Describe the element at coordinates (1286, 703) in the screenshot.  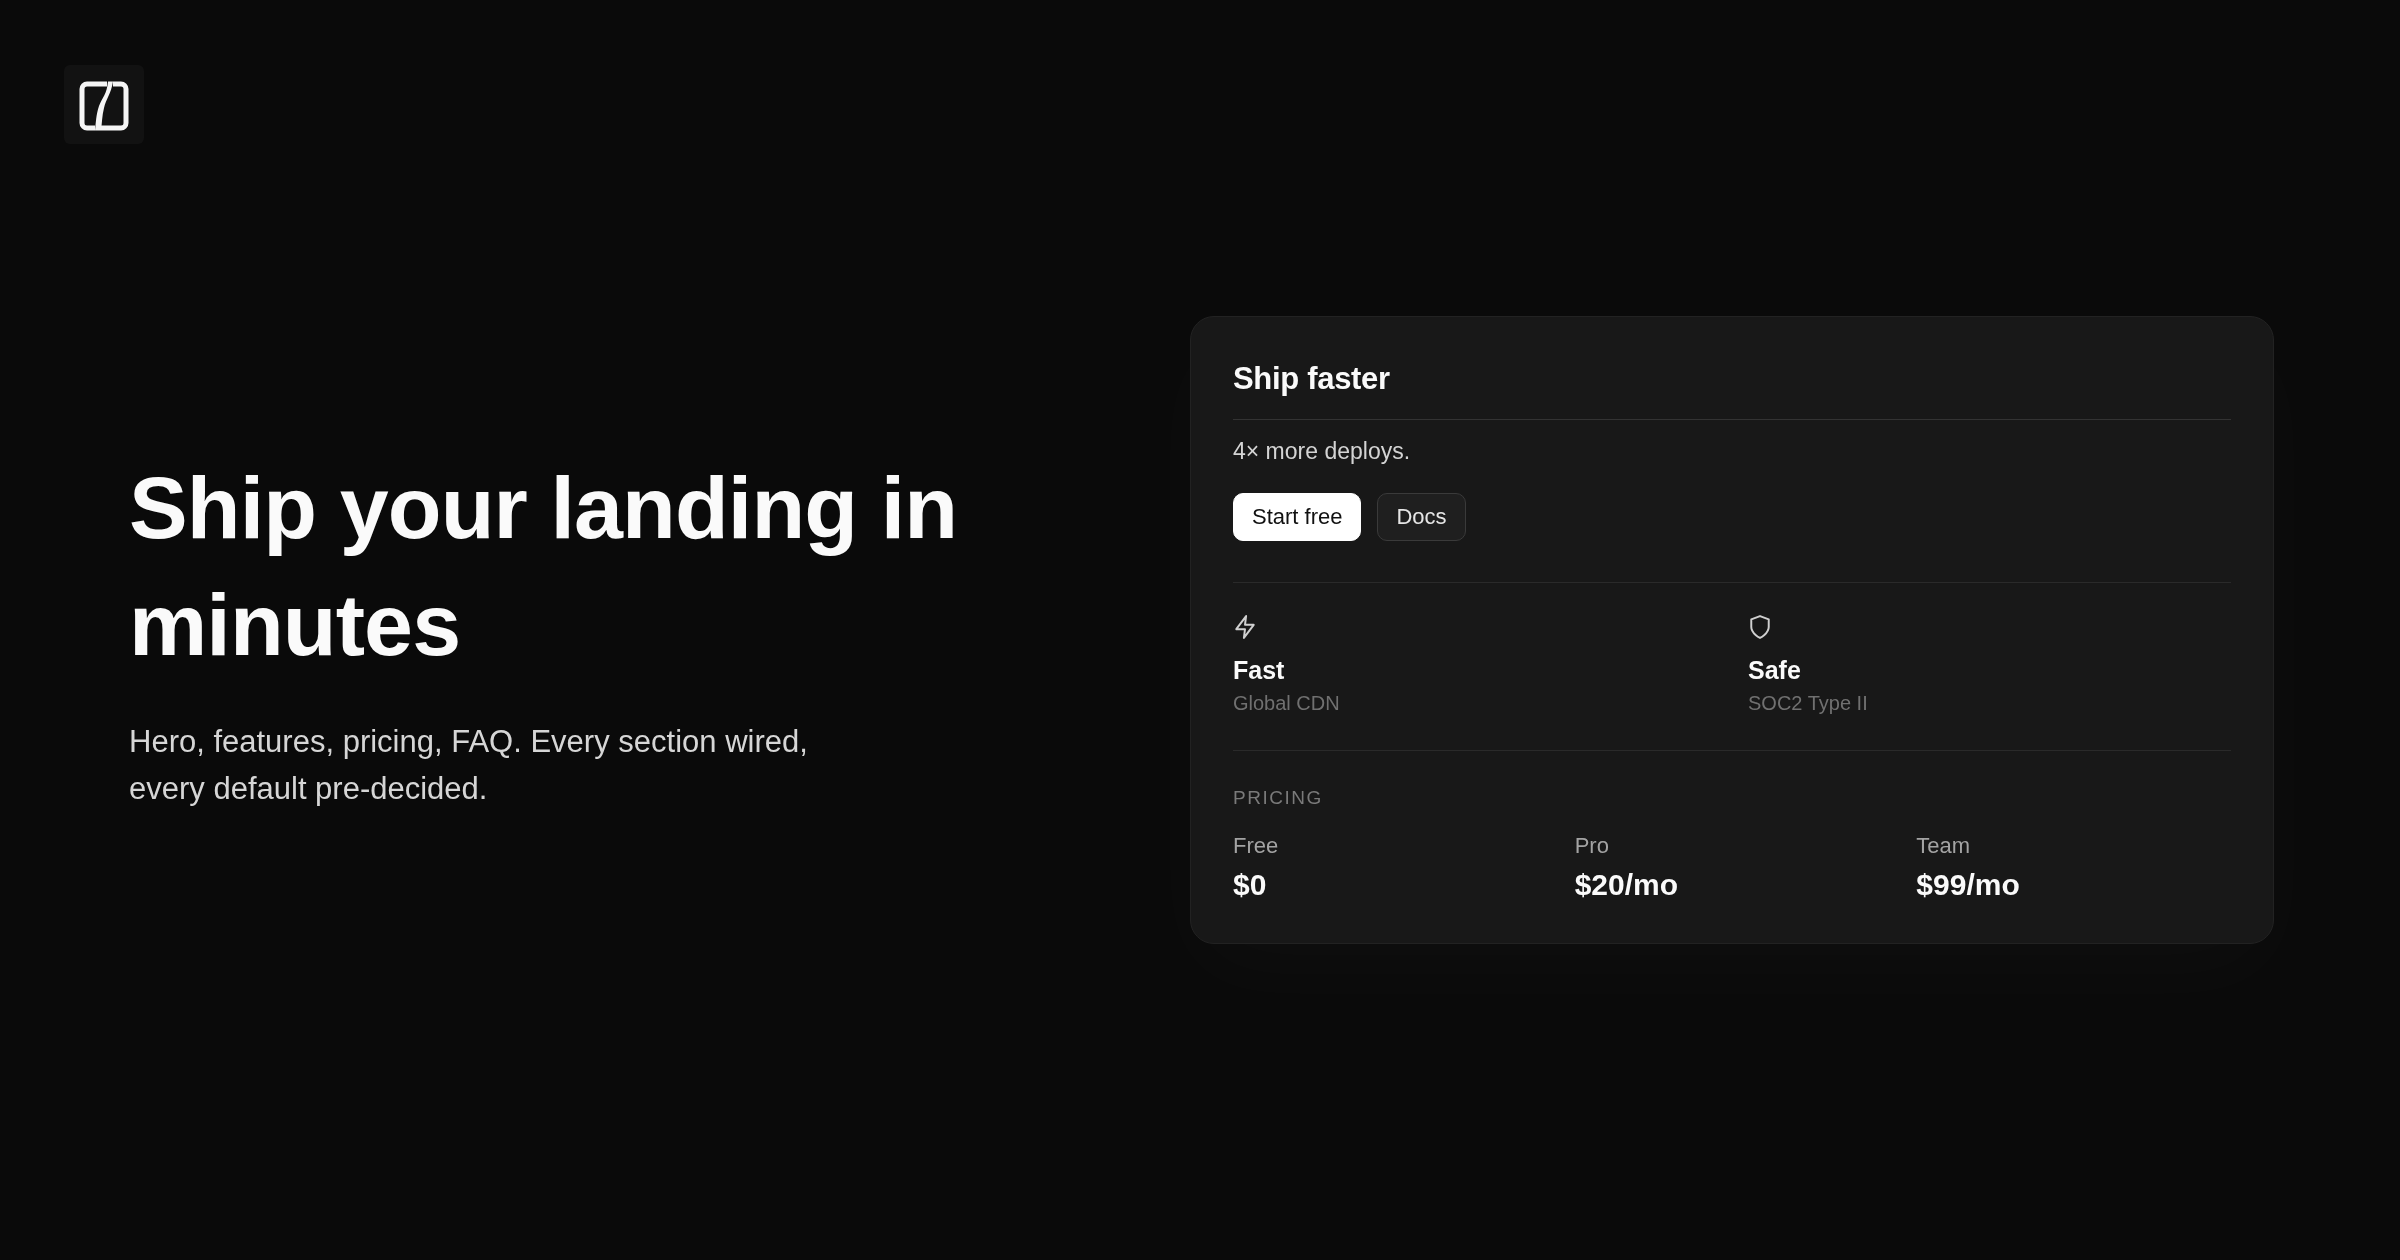
I see `feature-detail: Global CDN` at that location.